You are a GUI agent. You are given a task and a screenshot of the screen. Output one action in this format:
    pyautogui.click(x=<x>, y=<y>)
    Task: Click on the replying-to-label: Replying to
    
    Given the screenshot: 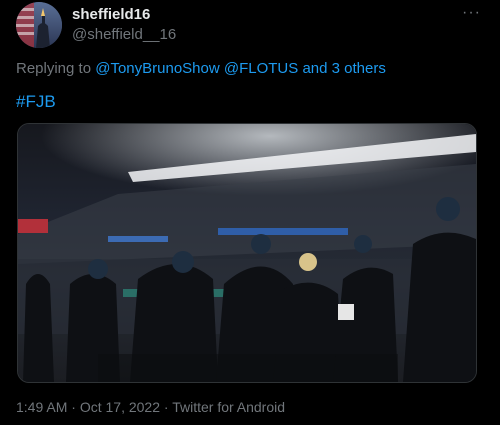 What is the action you would take?
    pyautogui.click(x=54, y=68)
    